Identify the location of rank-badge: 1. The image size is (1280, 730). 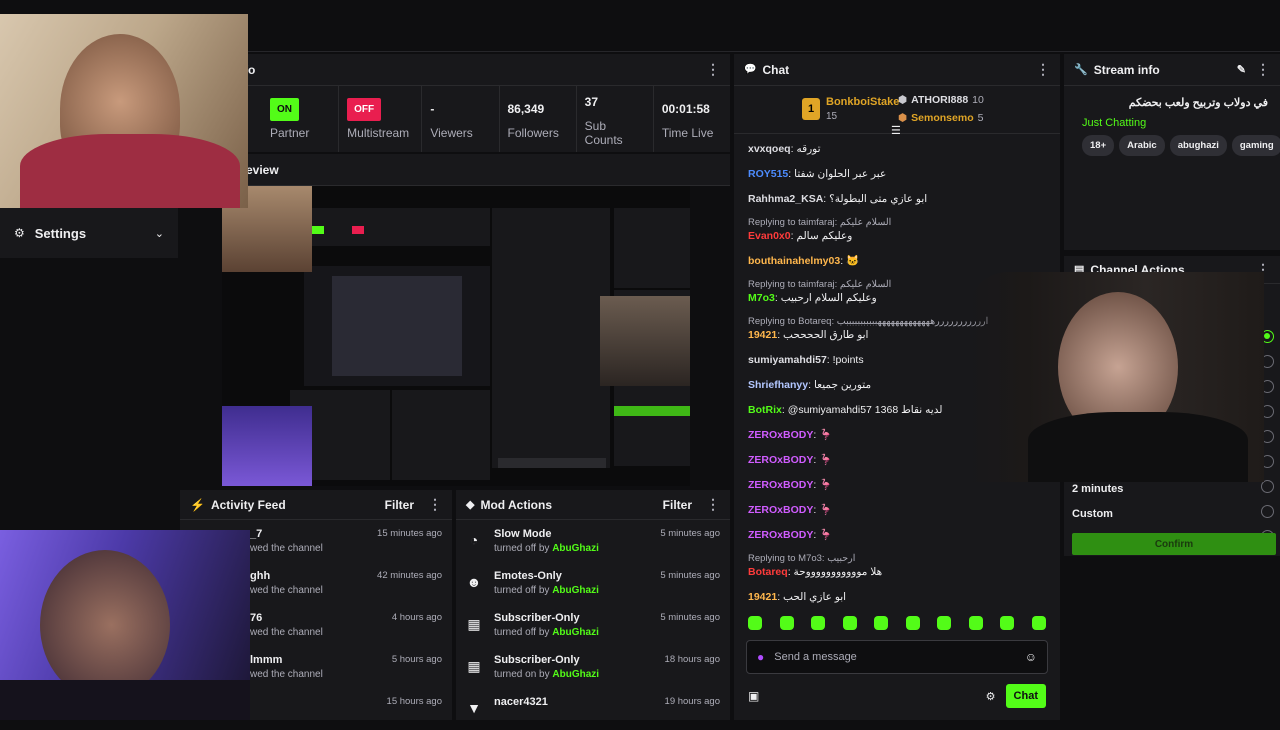
(811, 109).